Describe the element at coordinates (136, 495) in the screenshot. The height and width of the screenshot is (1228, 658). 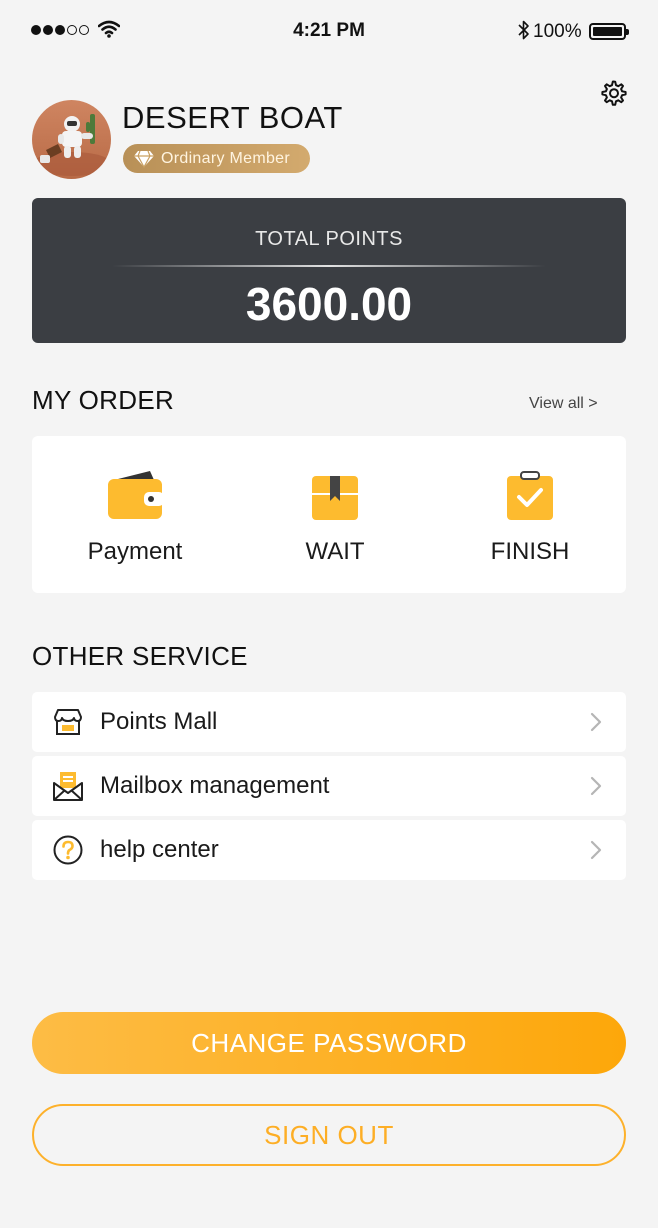
I see `wallet-icon` at that location.